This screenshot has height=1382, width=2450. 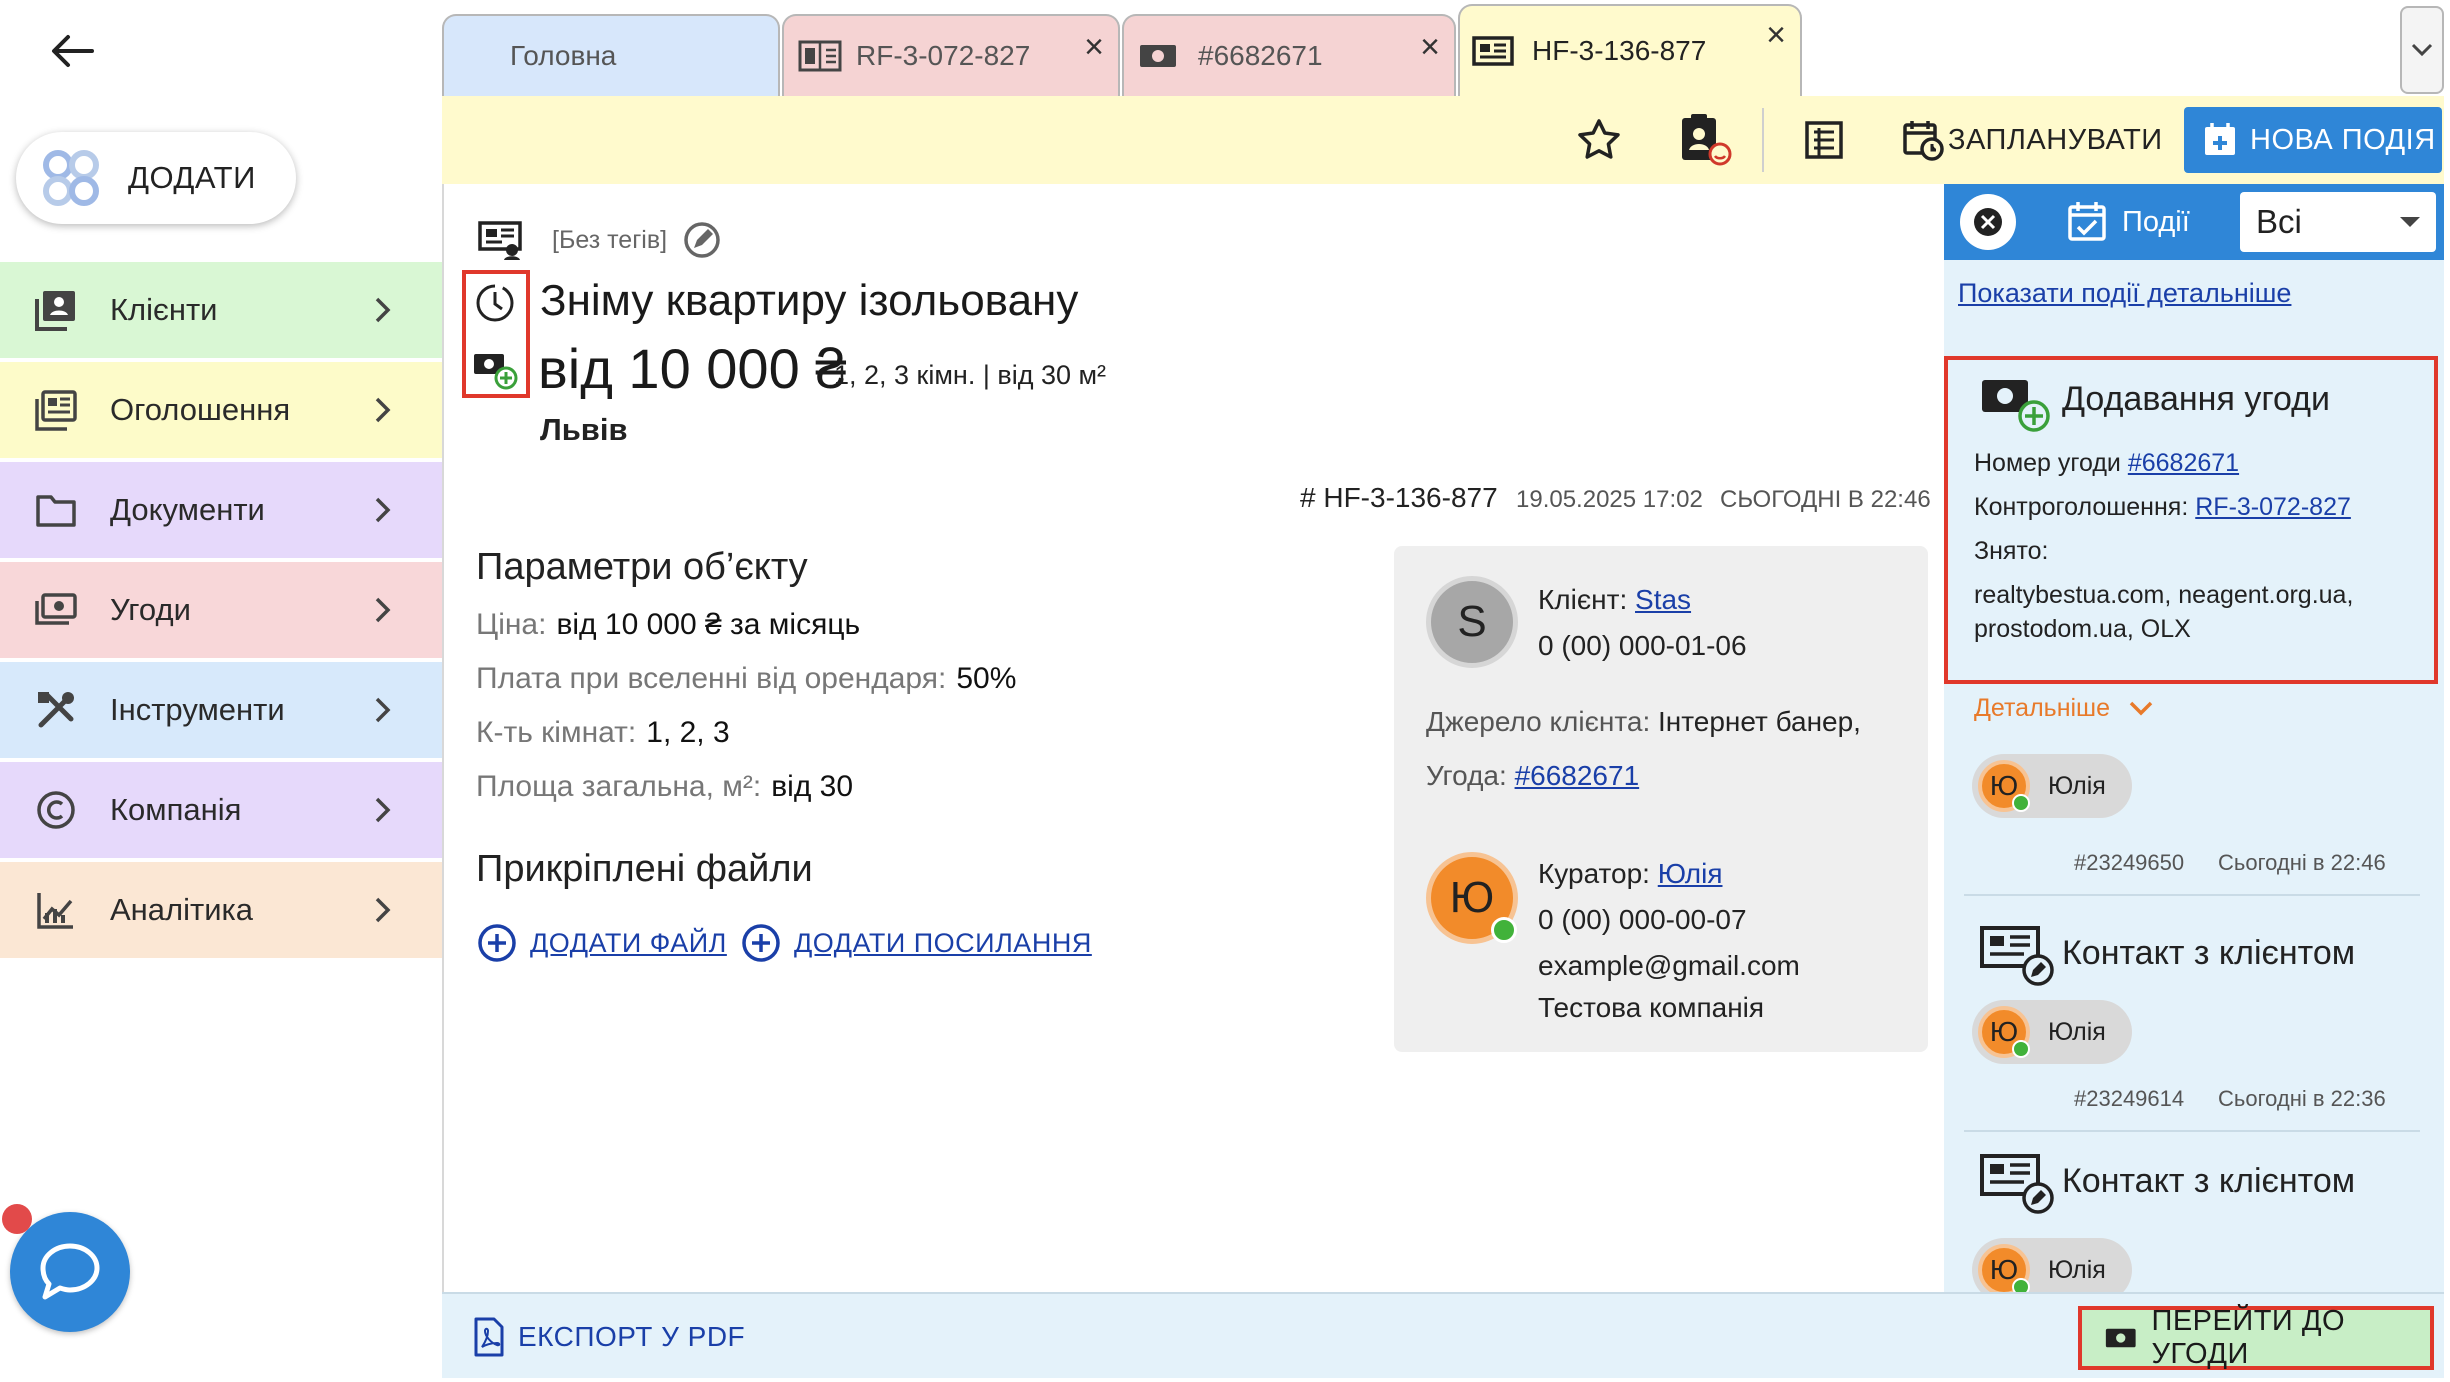 I want to click on event-time: Сьогодні в 22:36, so click(x=2302, y=1098).